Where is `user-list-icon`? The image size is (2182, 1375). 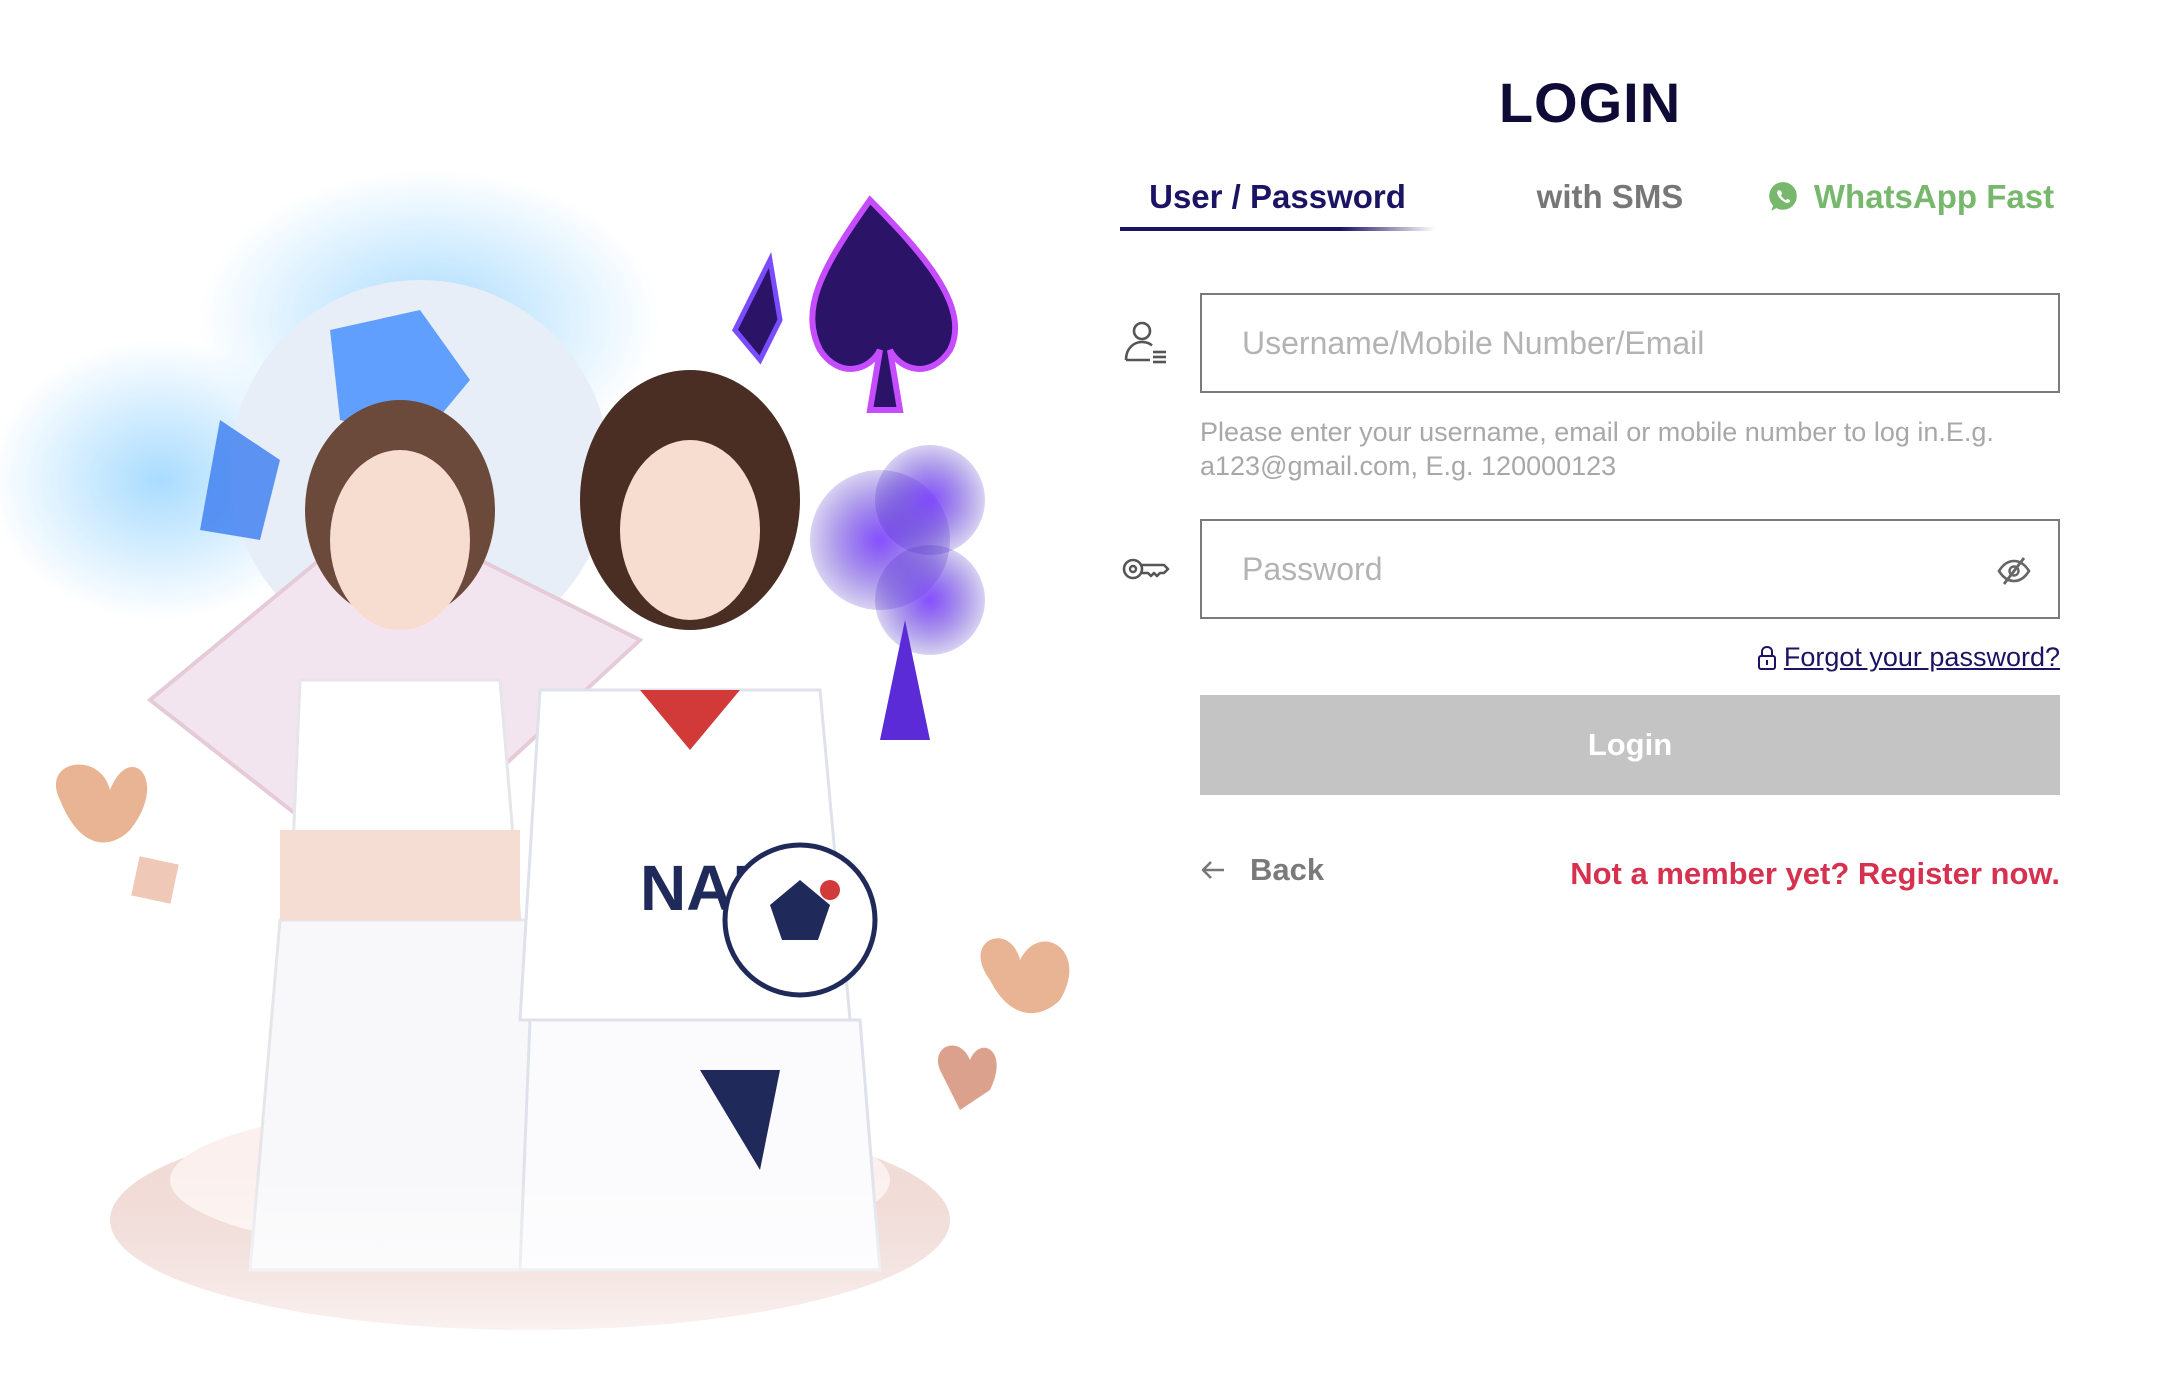 user-list-icon is located at coordinates (1145, 343).